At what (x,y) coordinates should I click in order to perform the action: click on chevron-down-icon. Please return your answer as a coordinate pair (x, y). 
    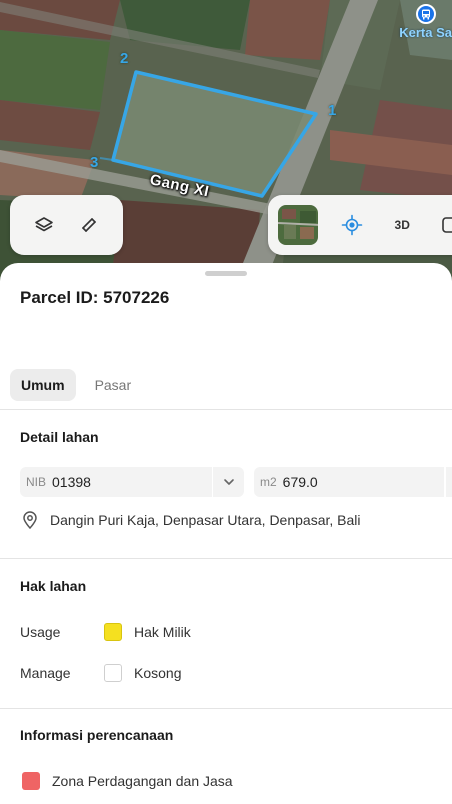
    Looking at the image, I should click on (228, 482).